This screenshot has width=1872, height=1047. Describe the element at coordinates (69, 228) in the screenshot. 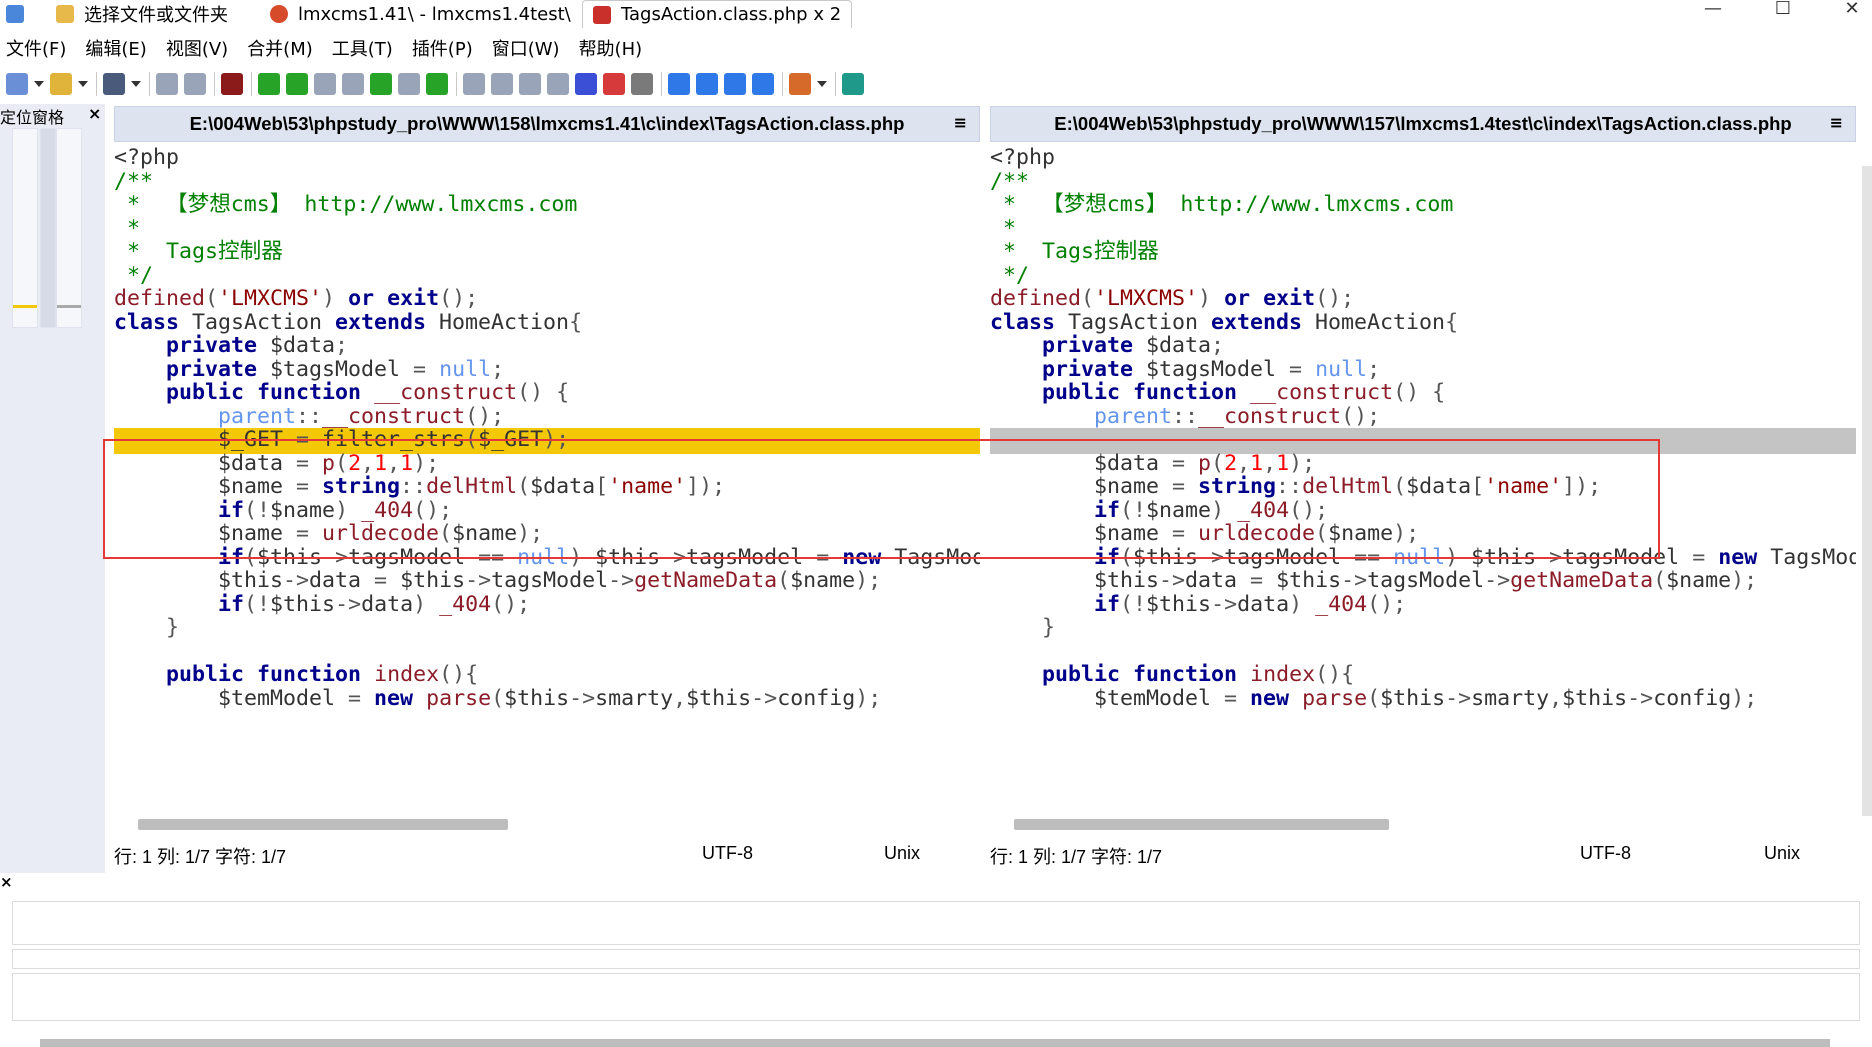

I see `locator-right-map` at that location.